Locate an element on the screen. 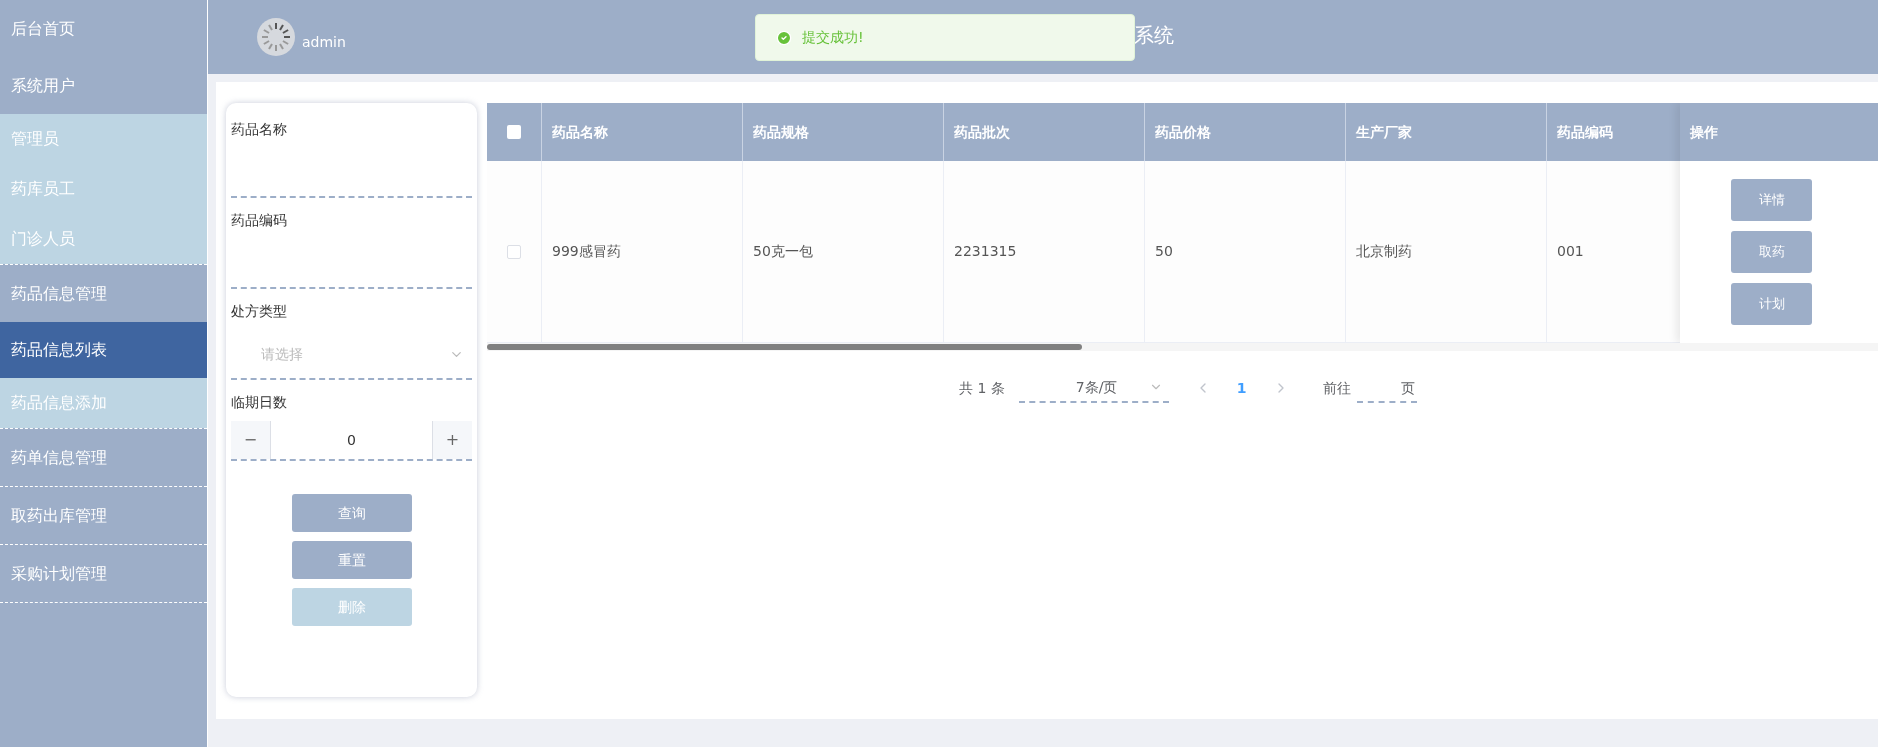 This screenshot has height=747, width=1878. row-action-button: 计划 is located at coordinates (1771, 304).